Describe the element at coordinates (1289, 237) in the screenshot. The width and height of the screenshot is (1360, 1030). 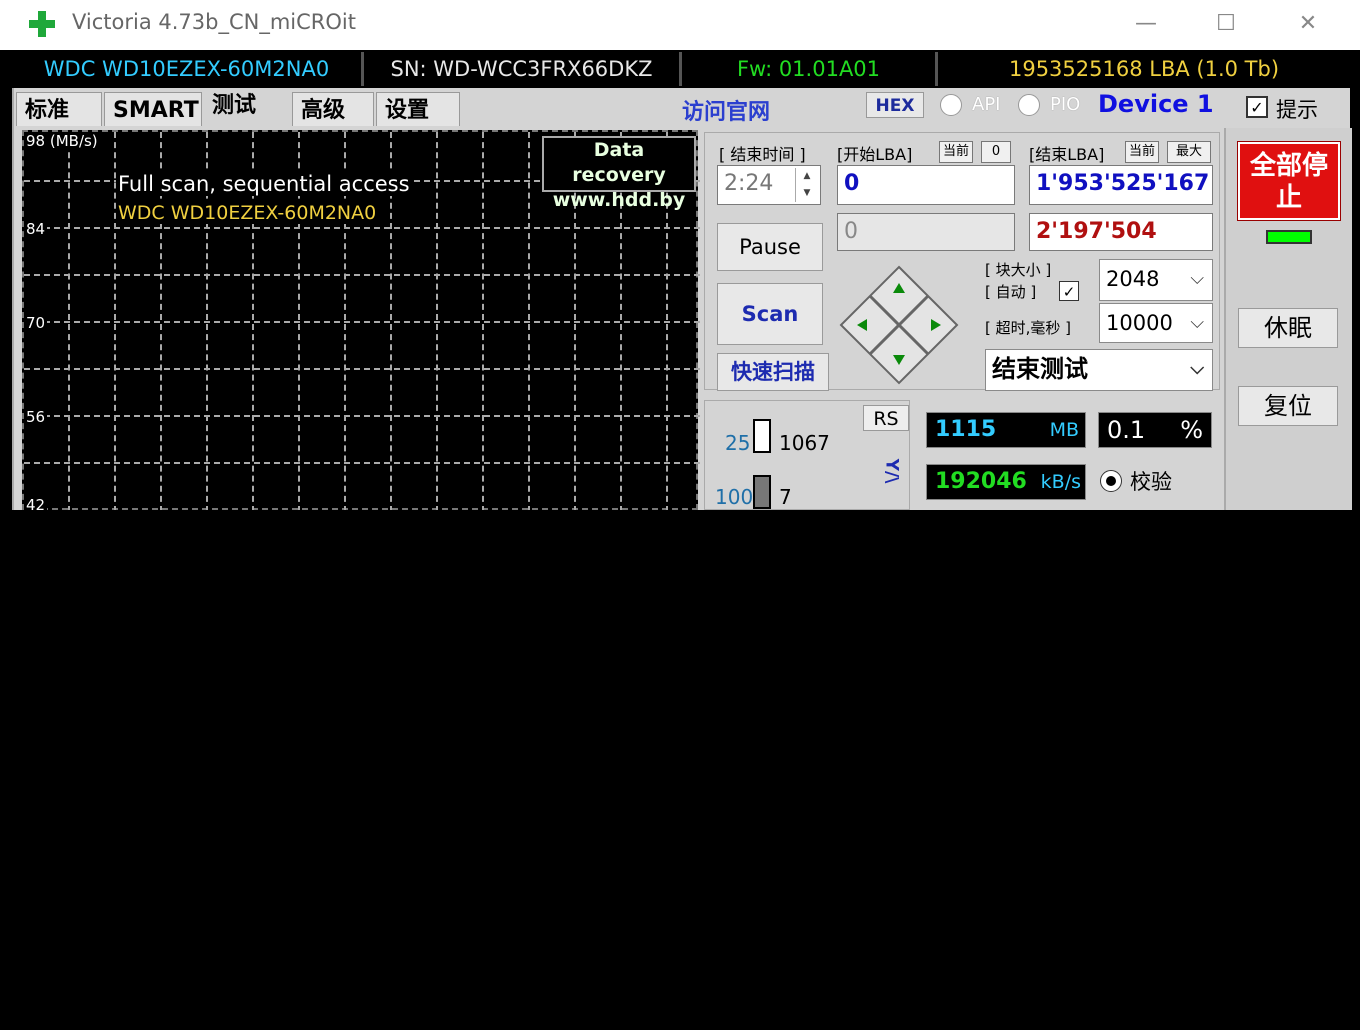
I see `status-led` at that location.